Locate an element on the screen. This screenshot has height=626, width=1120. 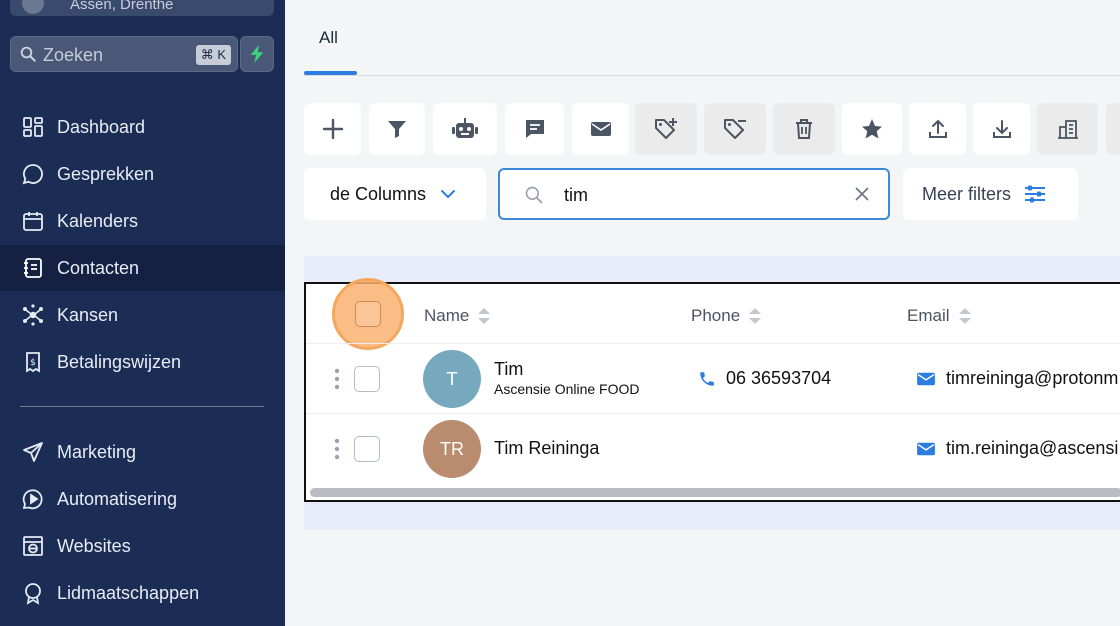
columns-dropdown: de Columns is located at coordinates (395, 194).